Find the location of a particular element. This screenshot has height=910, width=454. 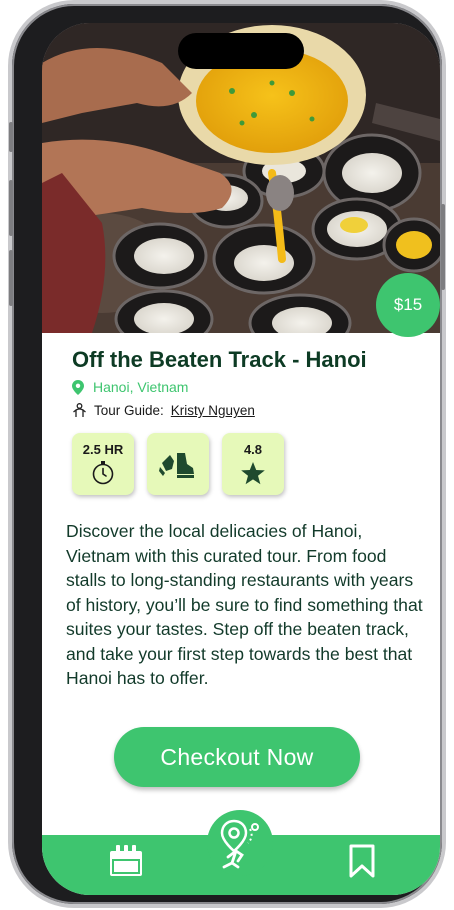

star-icon is located at coordinates (253, 472).